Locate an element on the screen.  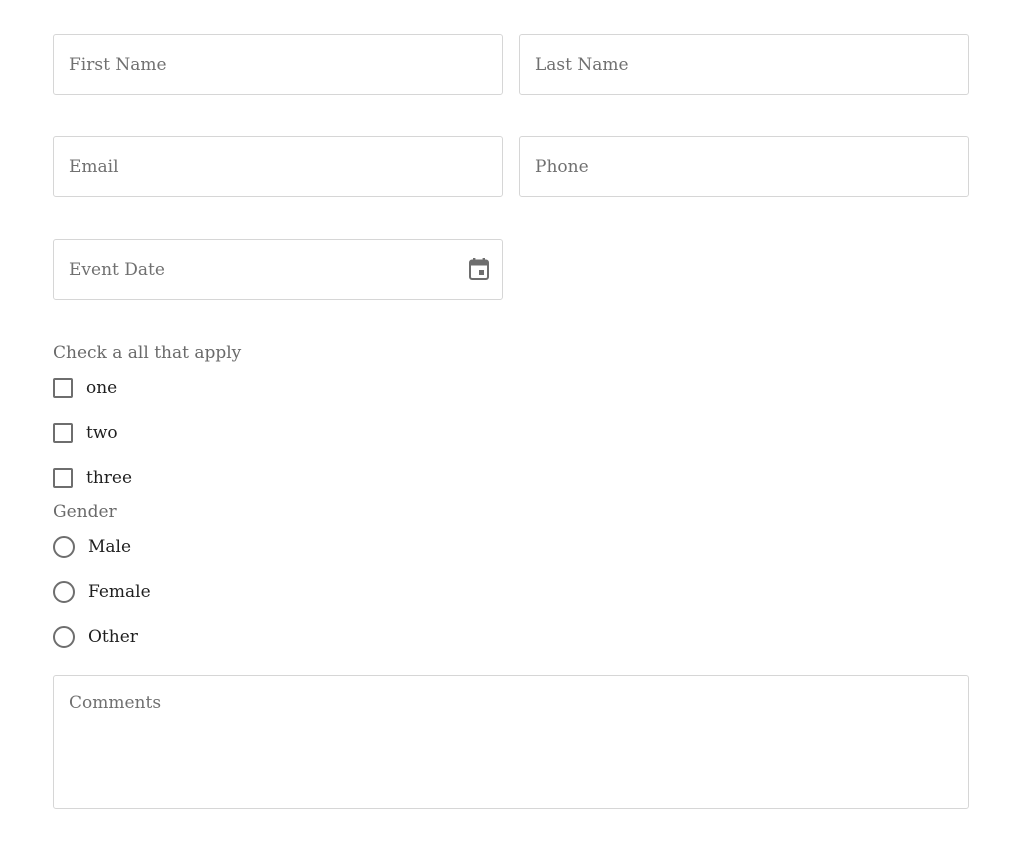
radio-label: Other is located at coordinates (113, 637).